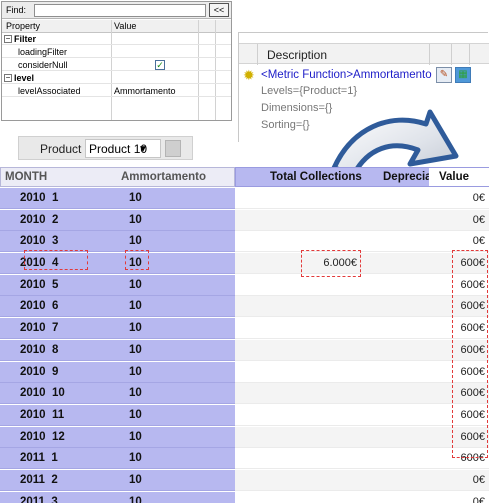 This screenshot has width=493, height=503. I want to click on product-dropdown: Product 10 ▼, so click(123, 148).